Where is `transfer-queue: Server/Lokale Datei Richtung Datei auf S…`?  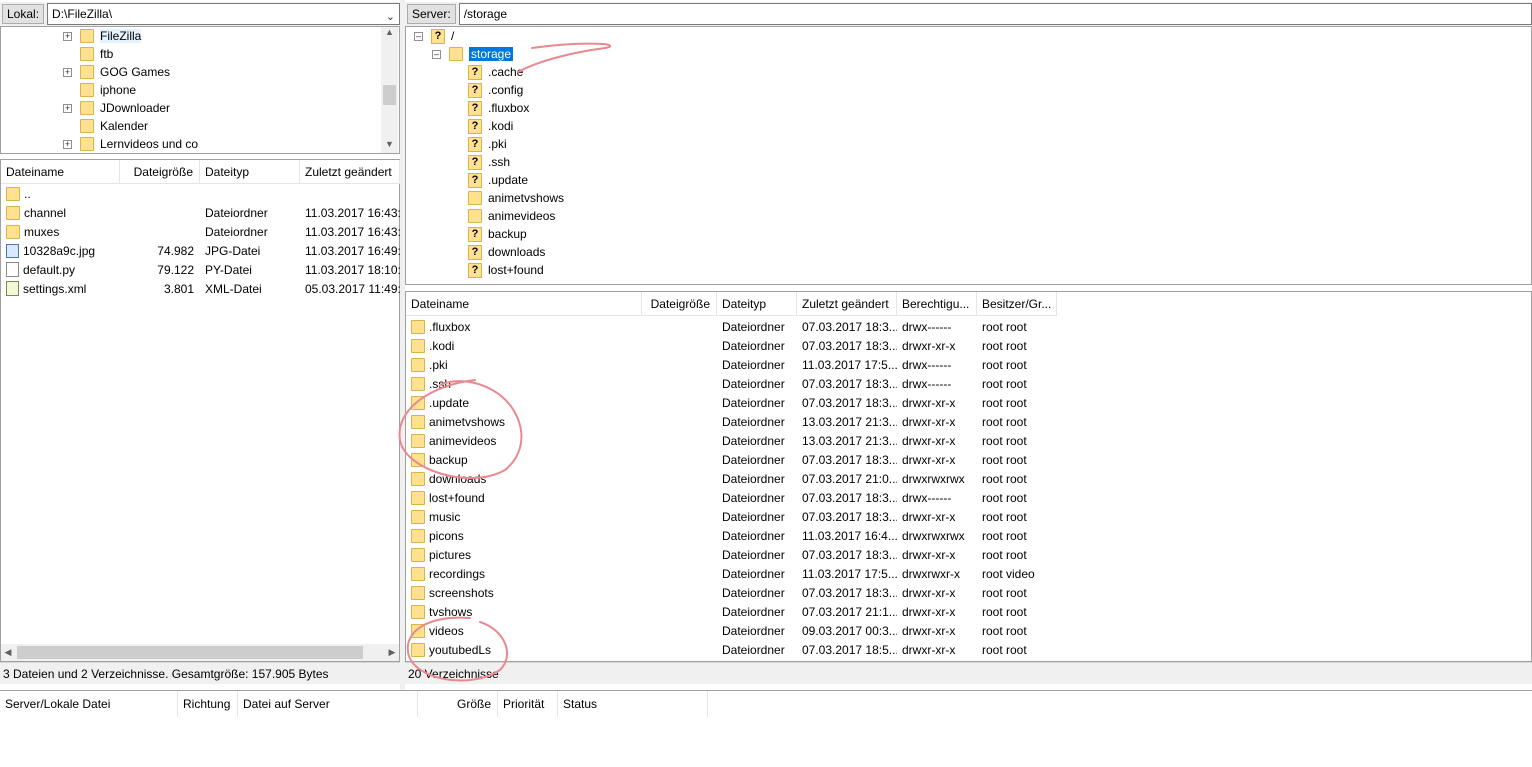
transfer-queue: Server/Lokale Datei Richtung Datei auf S… is located at coordinates (766, 728).